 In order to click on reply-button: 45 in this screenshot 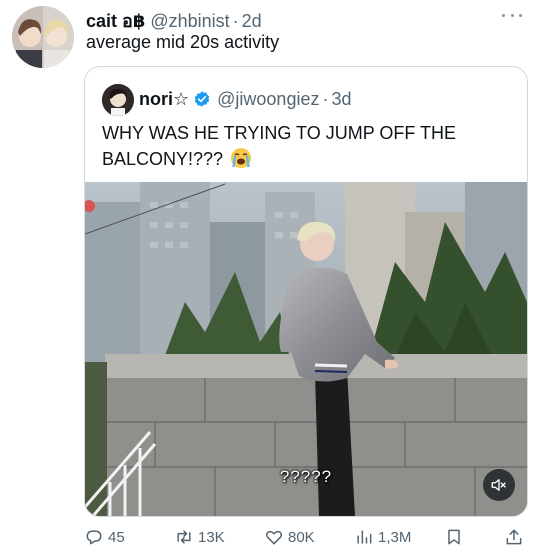, I will do `click(104, 537)`.